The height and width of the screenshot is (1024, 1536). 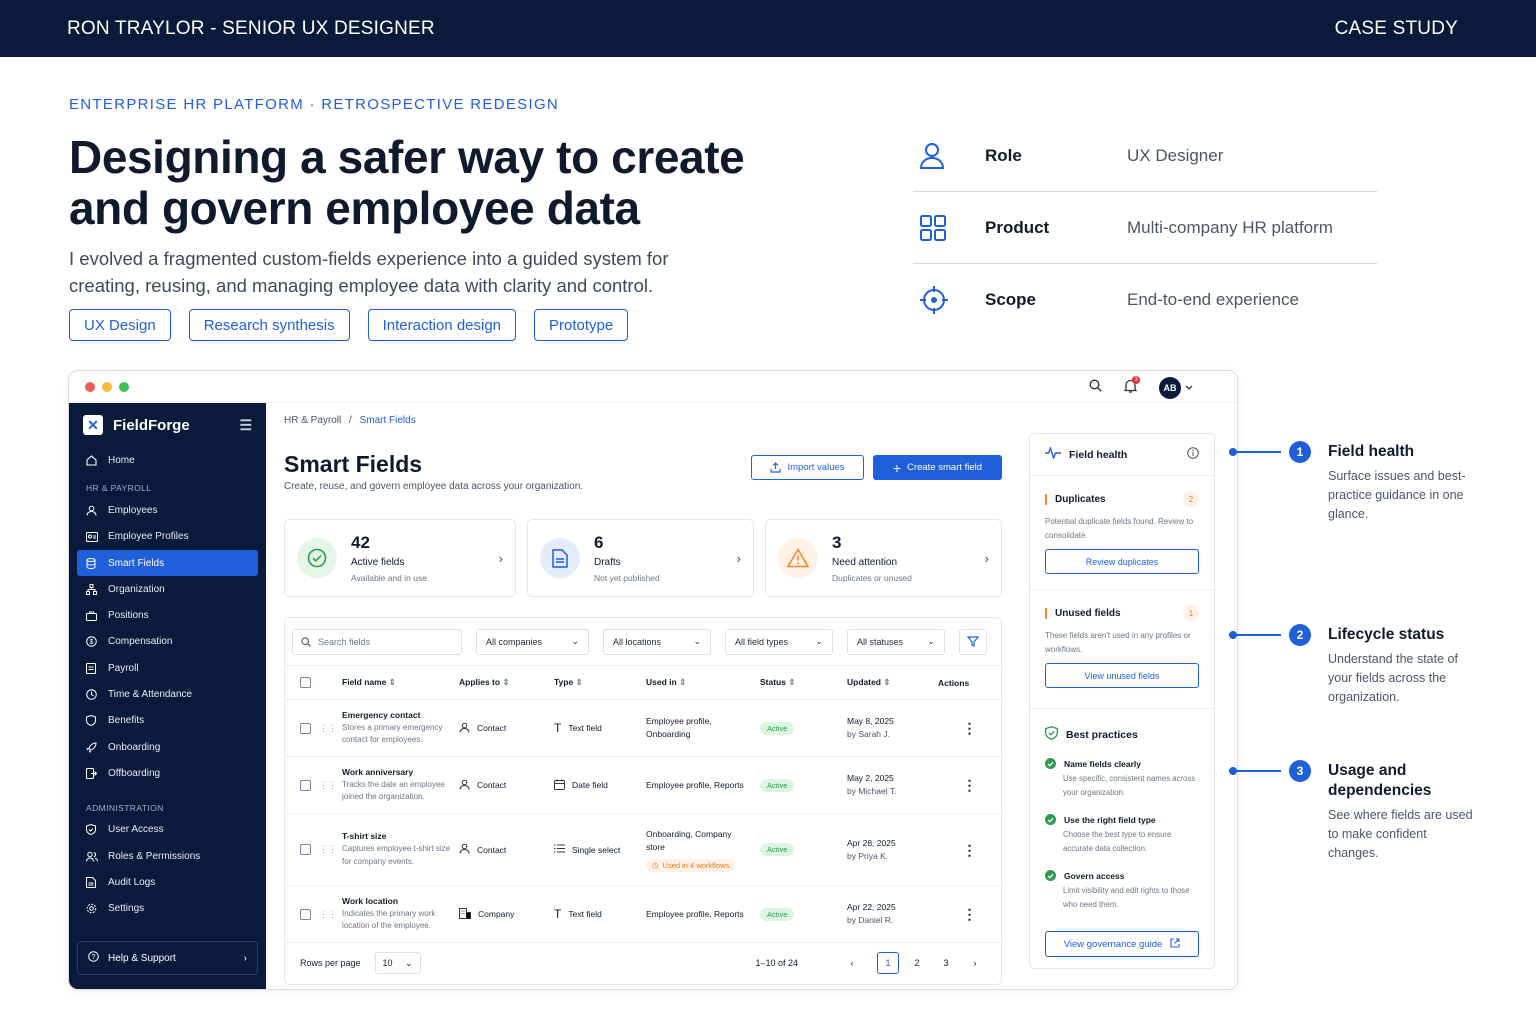 I want to click on col-field-name: Field name ⇕, so click(x=392, y=682).